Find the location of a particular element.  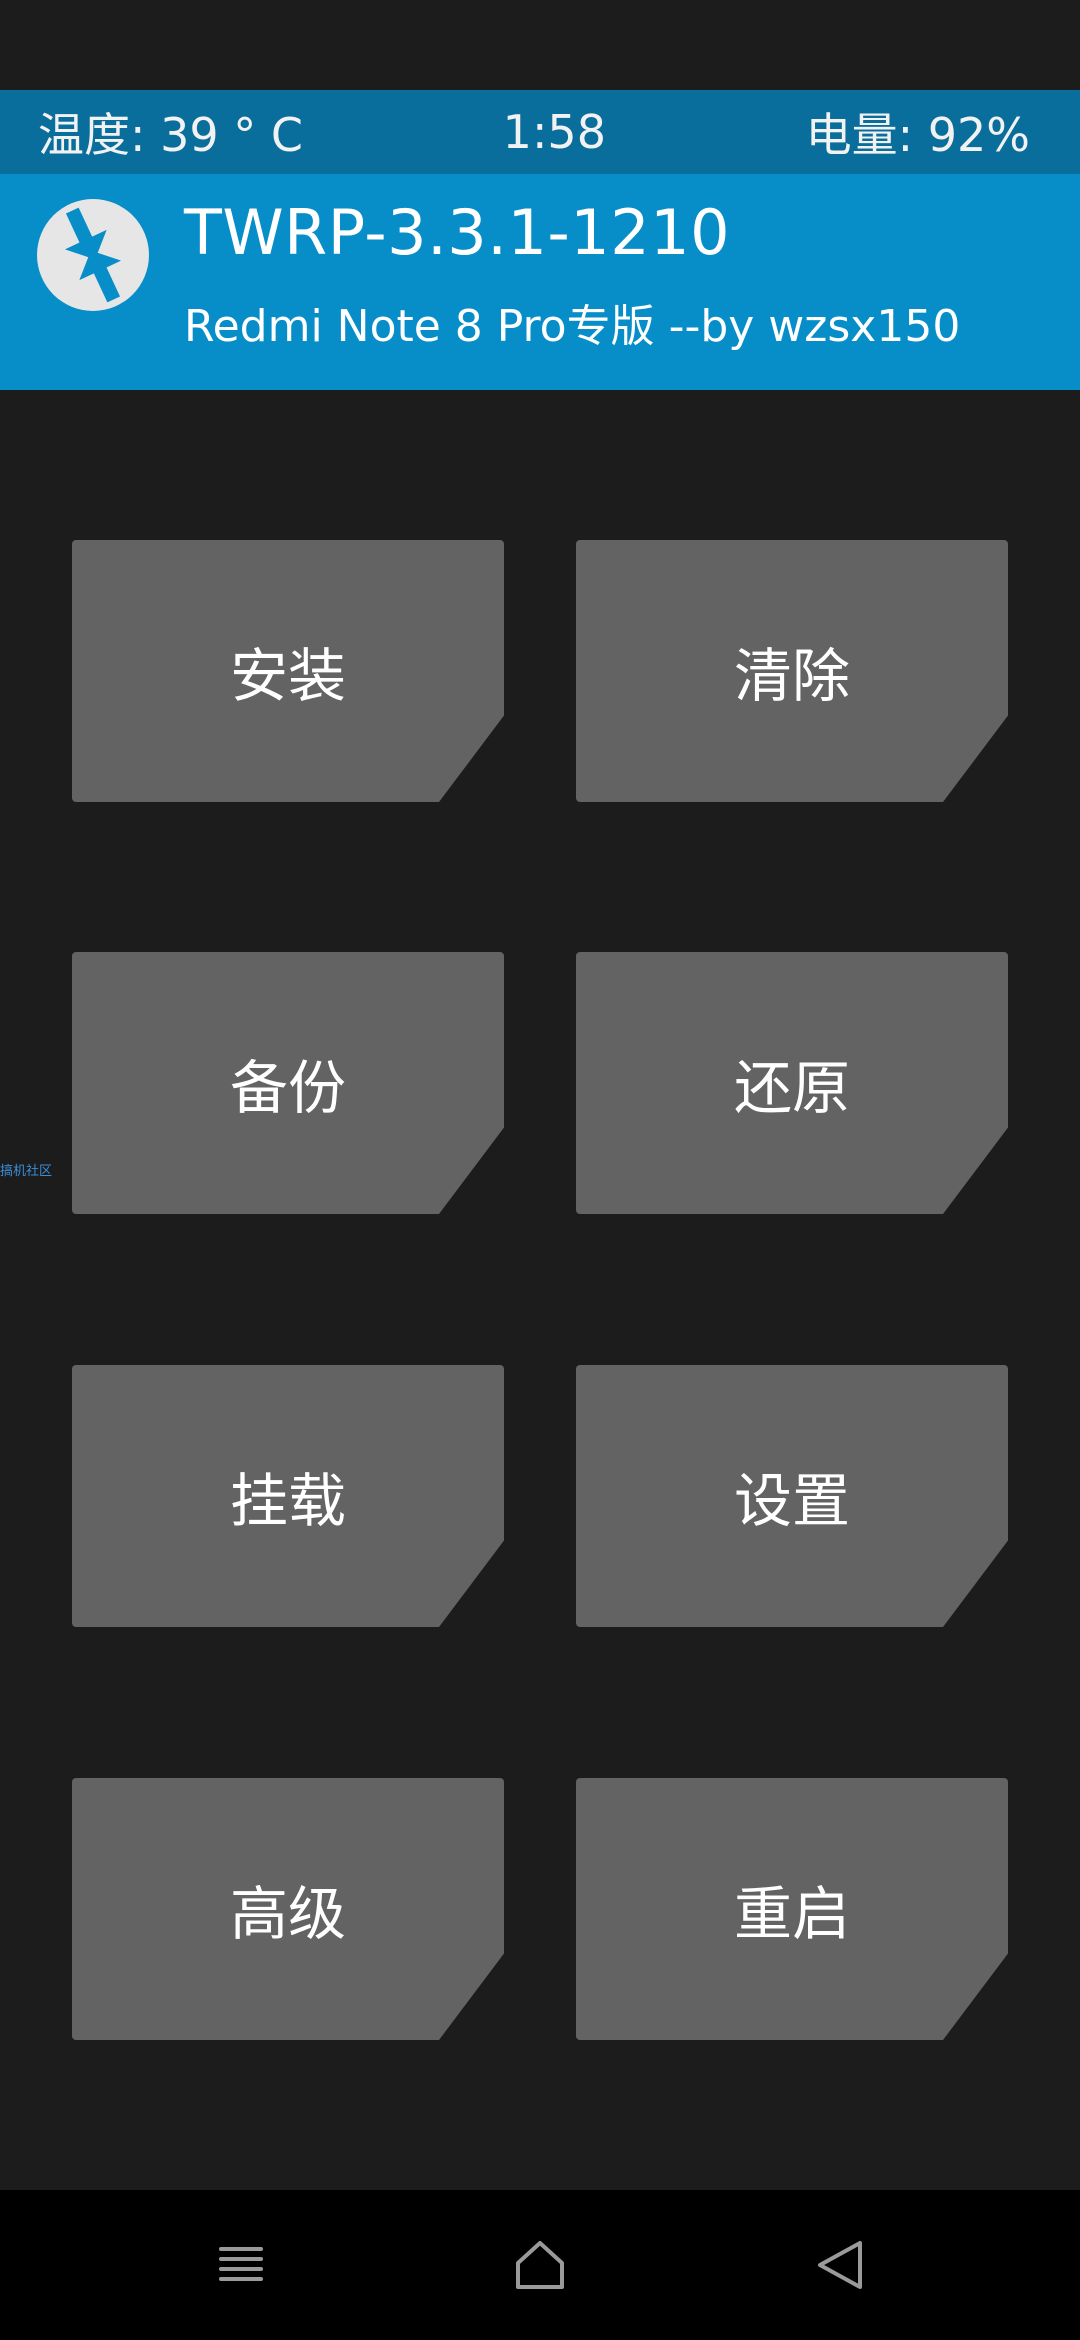

temperature-readout: 温度: 39 ° C is located at coordinates (171, 135).